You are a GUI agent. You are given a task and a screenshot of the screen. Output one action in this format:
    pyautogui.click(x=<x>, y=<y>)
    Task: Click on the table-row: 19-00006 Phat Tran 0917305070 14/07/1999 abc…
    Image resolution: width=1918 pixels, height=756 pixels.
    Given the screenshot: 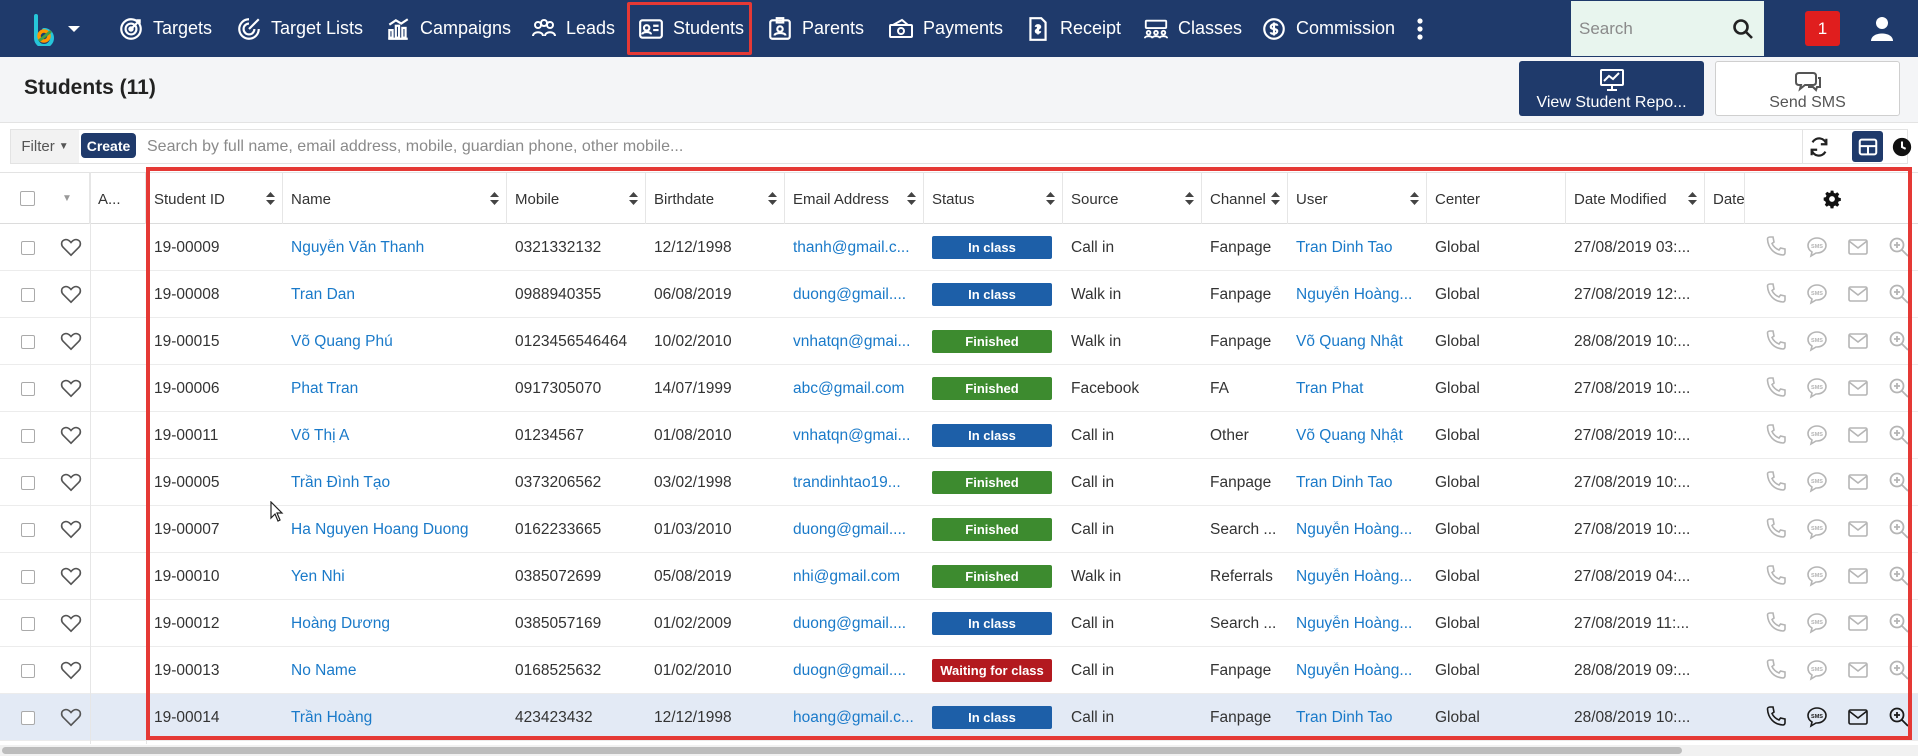 What is the action you would take?
    pyautogui.click(x=959, y=388)
    